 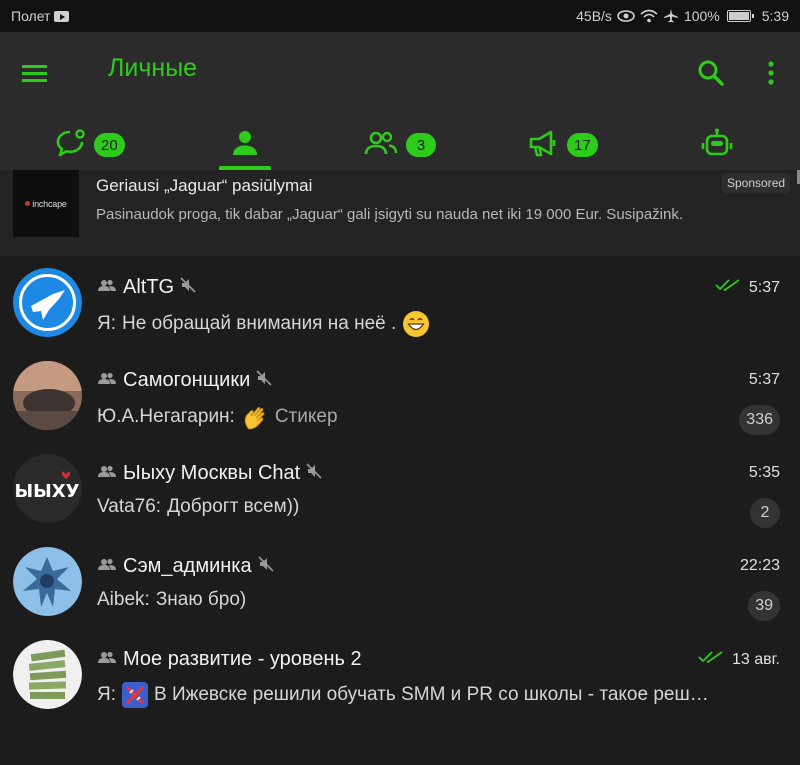 What do you see at coordinates (740, 16) in the screenshot?
I see `battery-icon` at bounding box center [740, 16].